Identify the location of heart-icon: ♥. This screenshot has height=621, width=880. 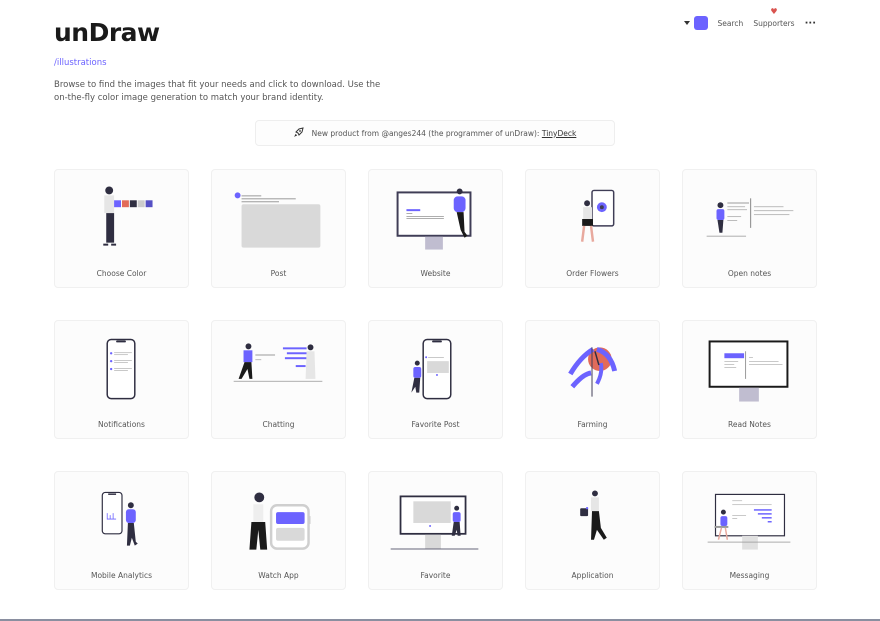
(774, 11).